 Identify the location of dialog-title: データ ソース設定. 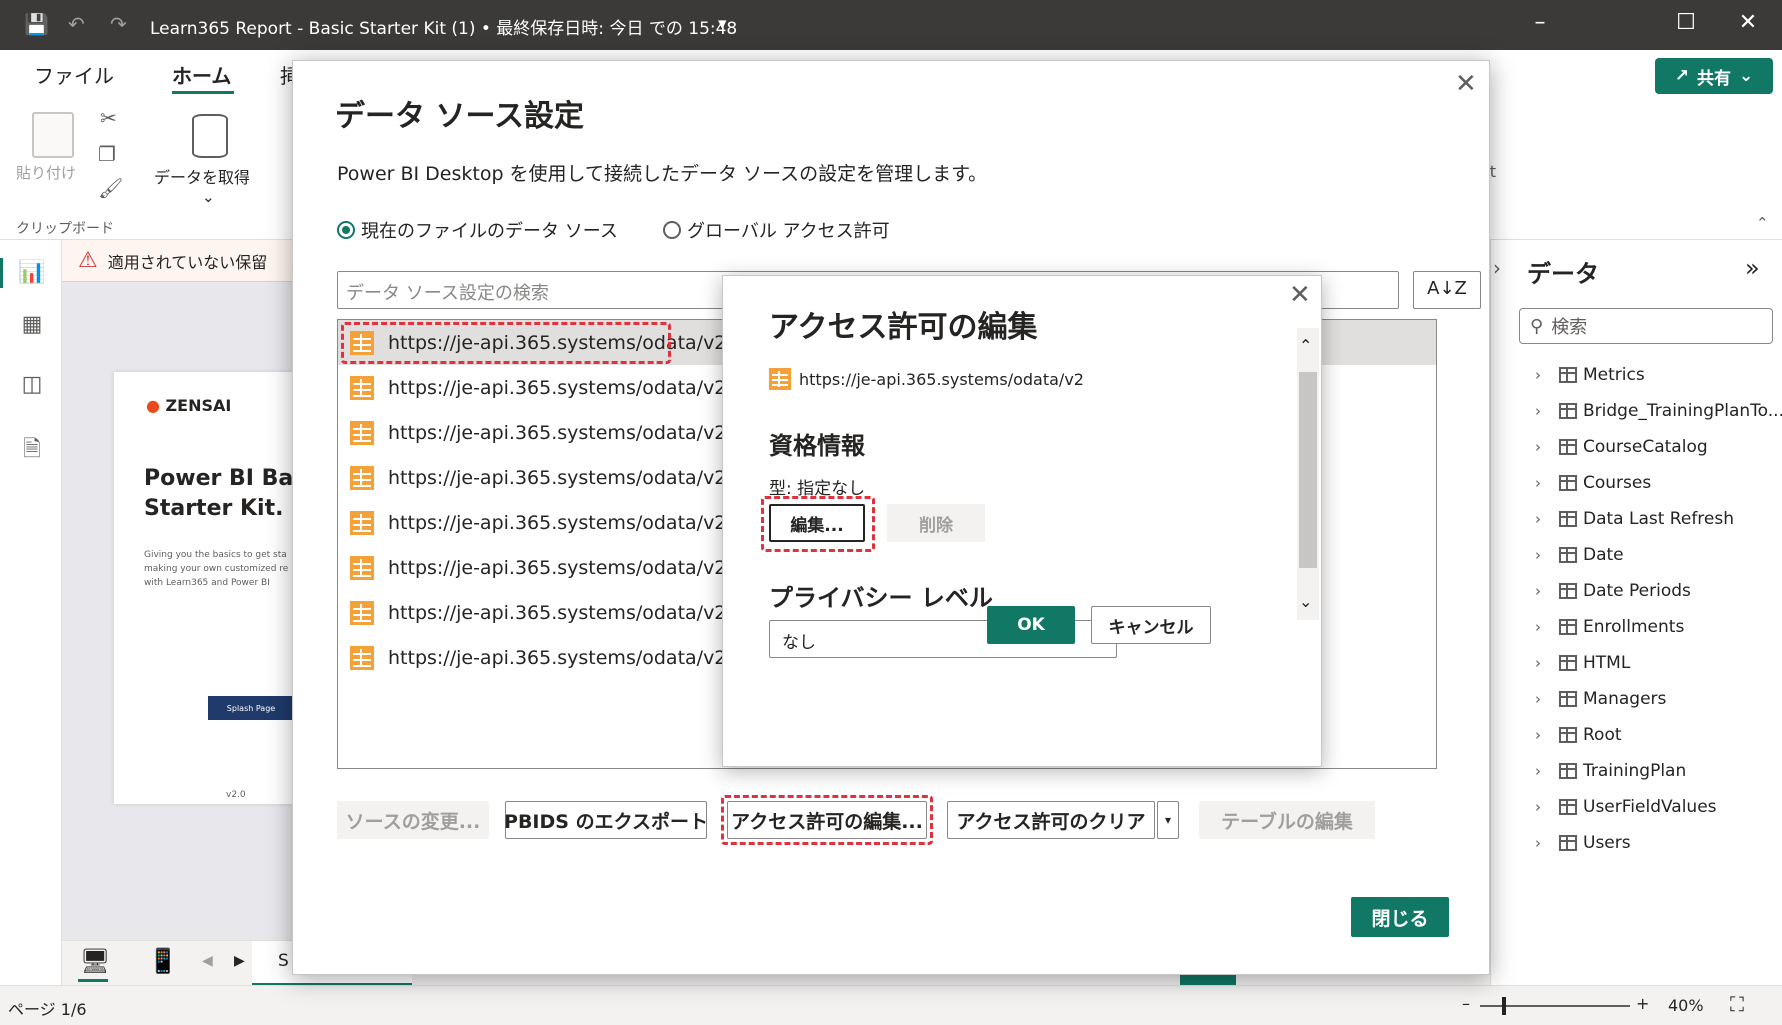
(459, 116).